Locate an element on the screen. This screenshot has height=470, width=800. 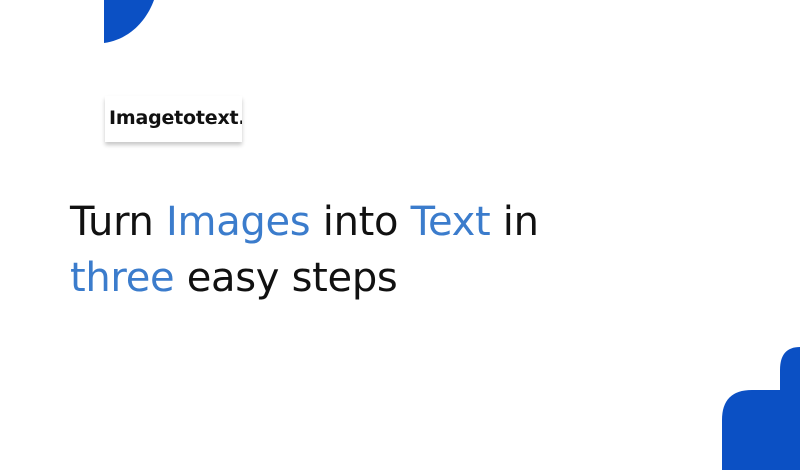
headline-word-into: into is located at coordinates (360, 222).